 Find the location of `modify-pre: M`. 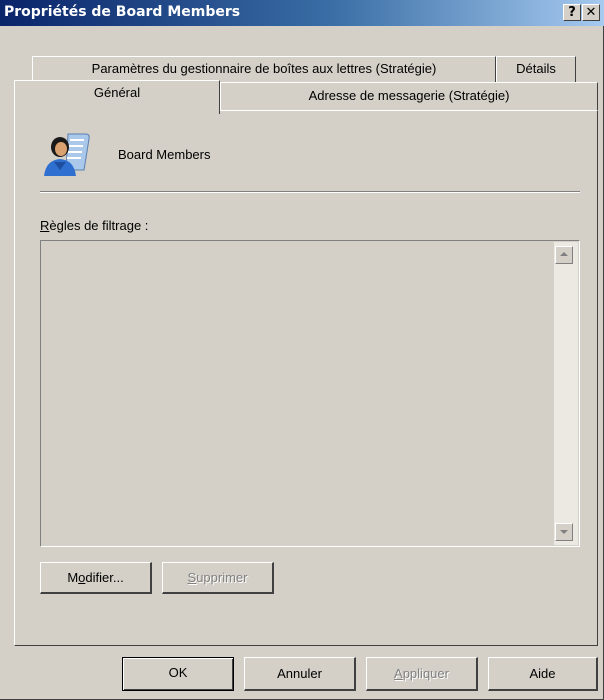

modify-pre: M is located at coordinates (73, 577).